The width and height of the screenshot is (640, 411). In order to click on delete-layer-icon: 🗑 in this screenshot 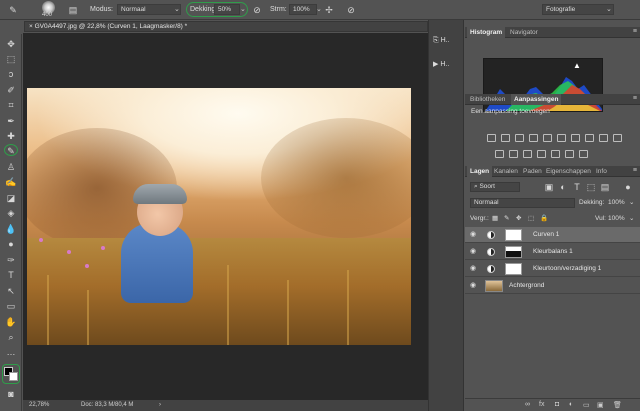, I will do `click(617, 405)`.